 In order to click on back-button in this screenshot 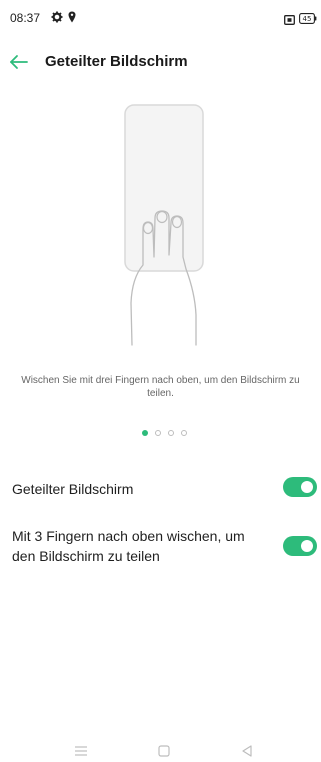, I will do `click(20, 62)`.